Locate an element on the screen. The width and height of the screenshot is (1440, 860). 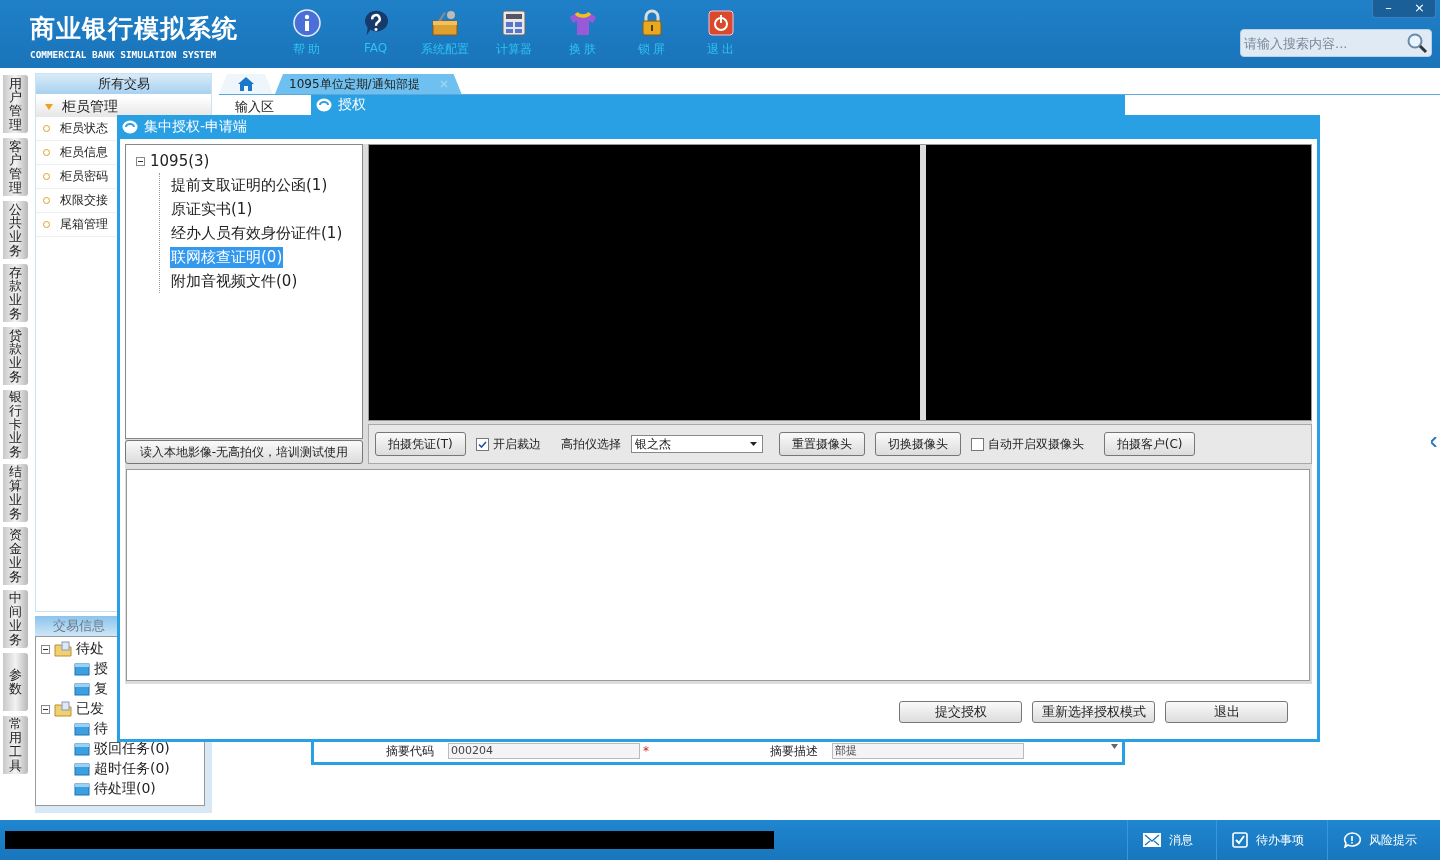
side-tab: 存款业务 is located at coordinates (15, 293).